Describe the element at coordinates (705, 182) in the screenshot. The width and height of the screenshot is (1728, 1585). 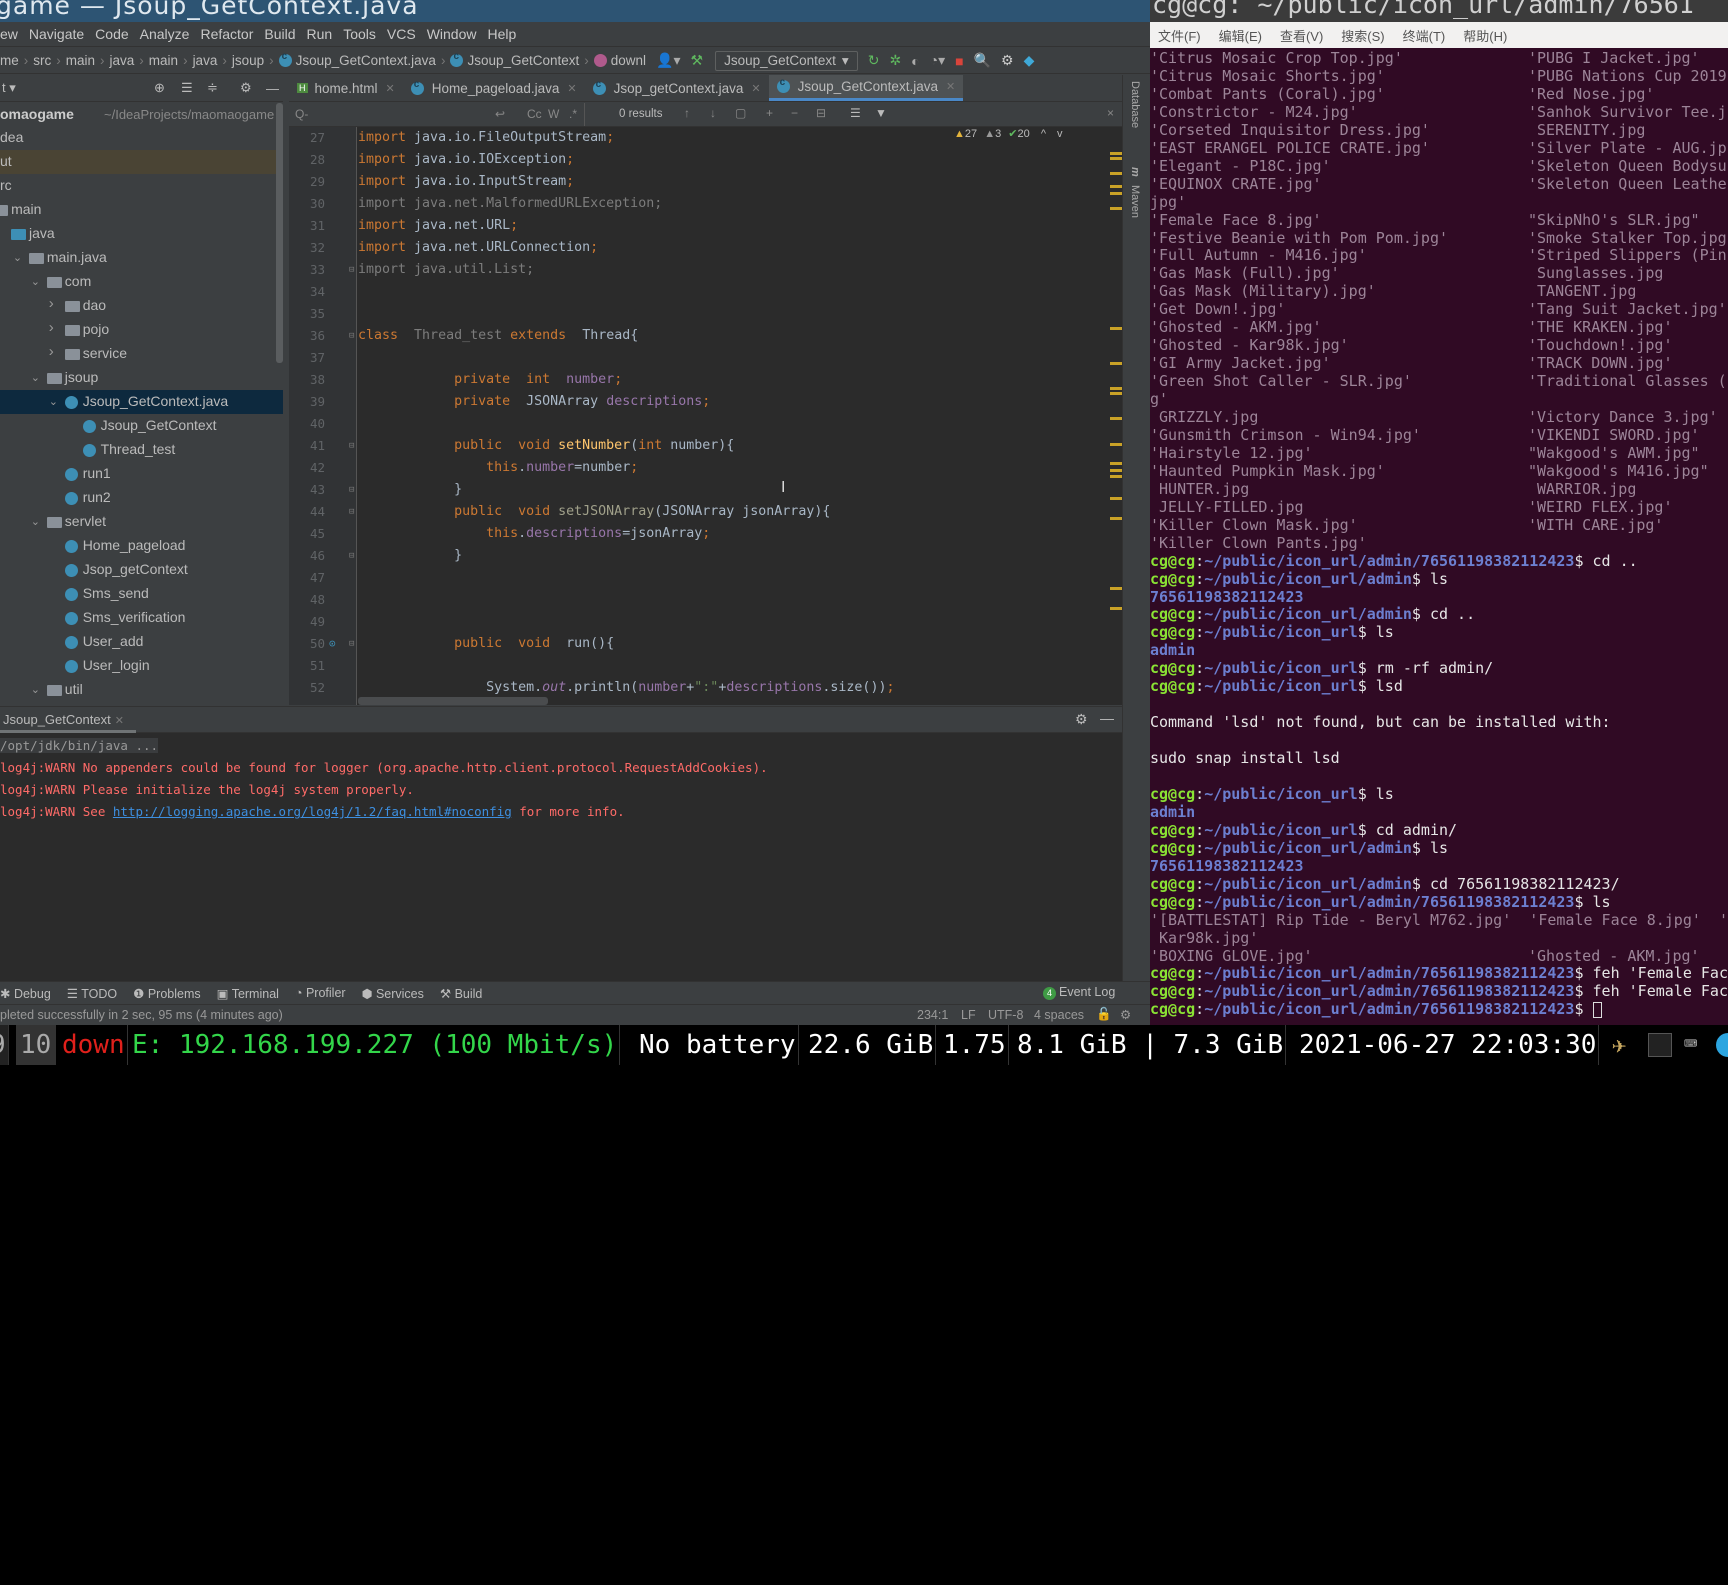
I see `code-line: 29 import java.io.InputStream;` at that location.